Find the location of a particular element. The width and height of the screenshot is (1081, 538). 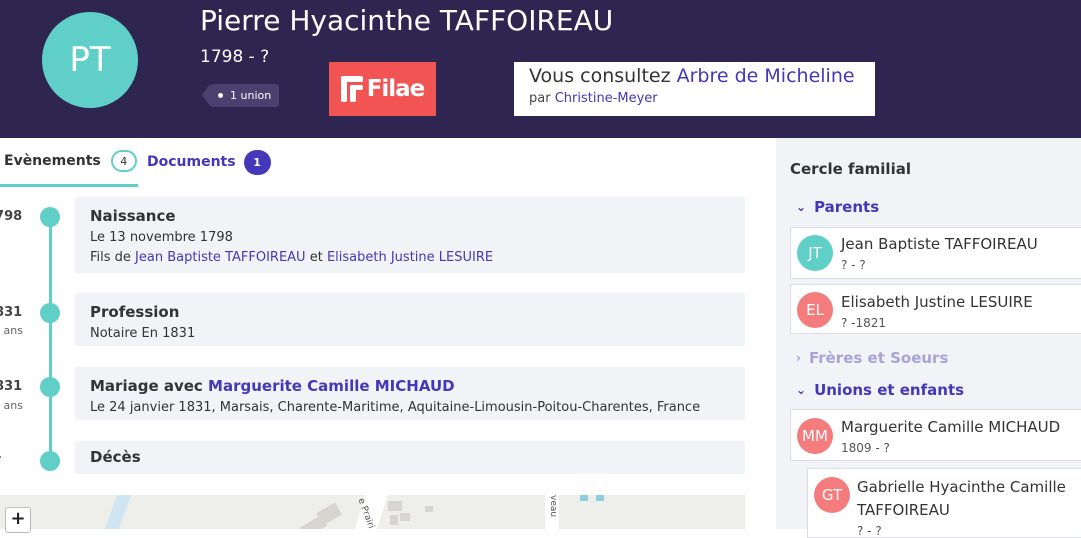

by-prefix: par is located at coordinates (542, 98).